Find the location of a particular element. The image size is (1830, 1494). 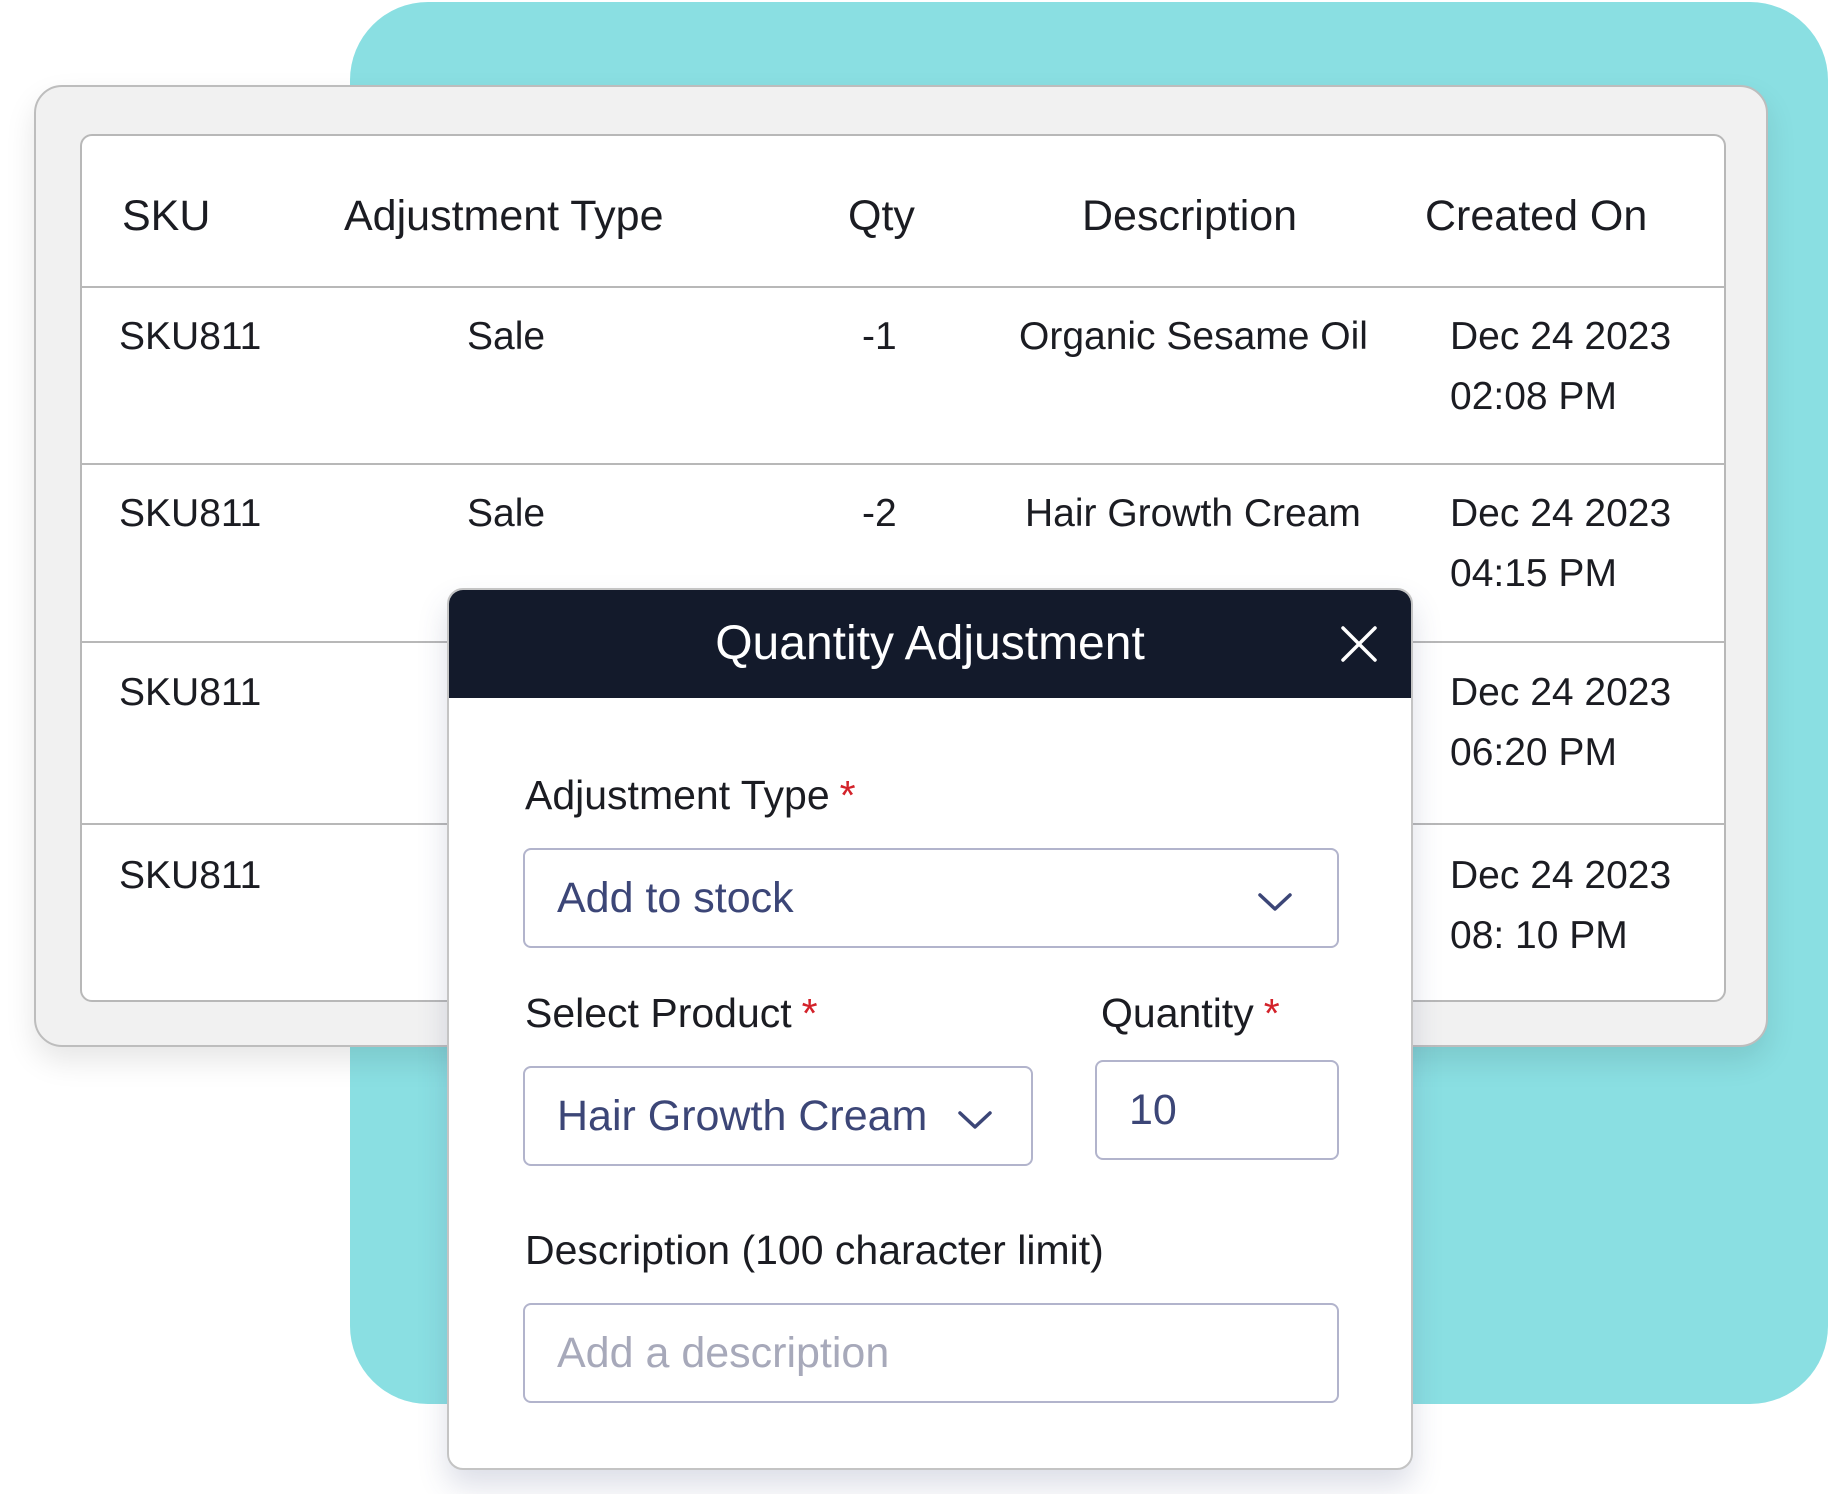

cell-qty: -1 is located at coordinates (879, 336).